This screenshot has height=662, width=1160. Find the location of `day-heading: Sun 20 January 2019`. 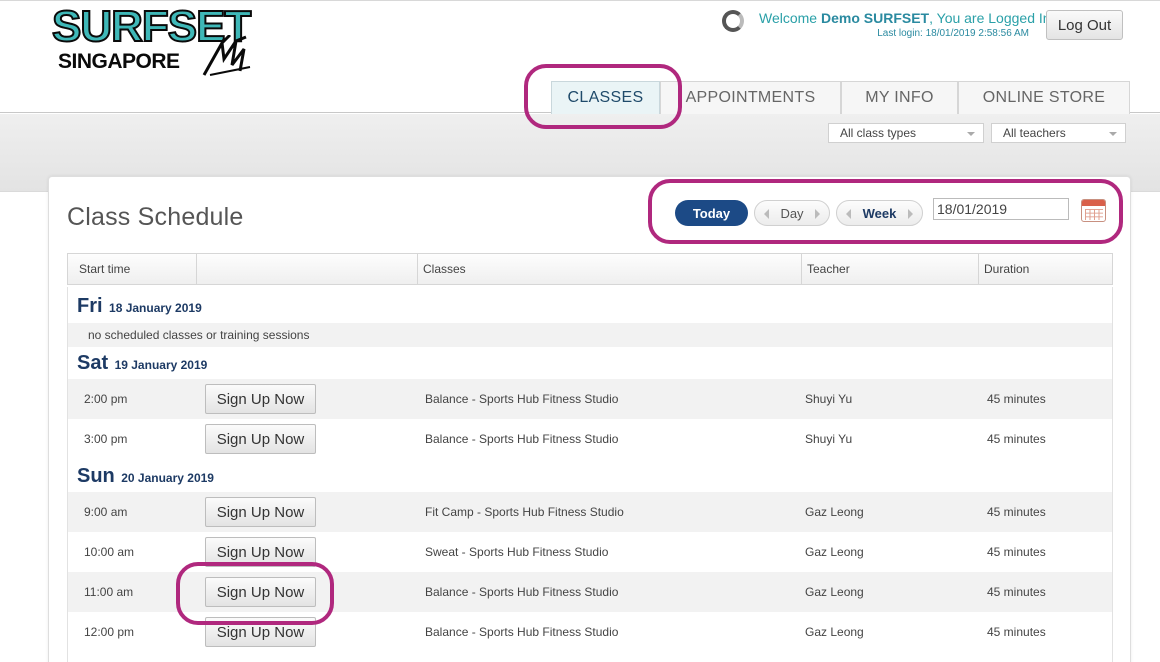

day-heading: Sun 20 January 2019 is located at coordinates (145, 476).